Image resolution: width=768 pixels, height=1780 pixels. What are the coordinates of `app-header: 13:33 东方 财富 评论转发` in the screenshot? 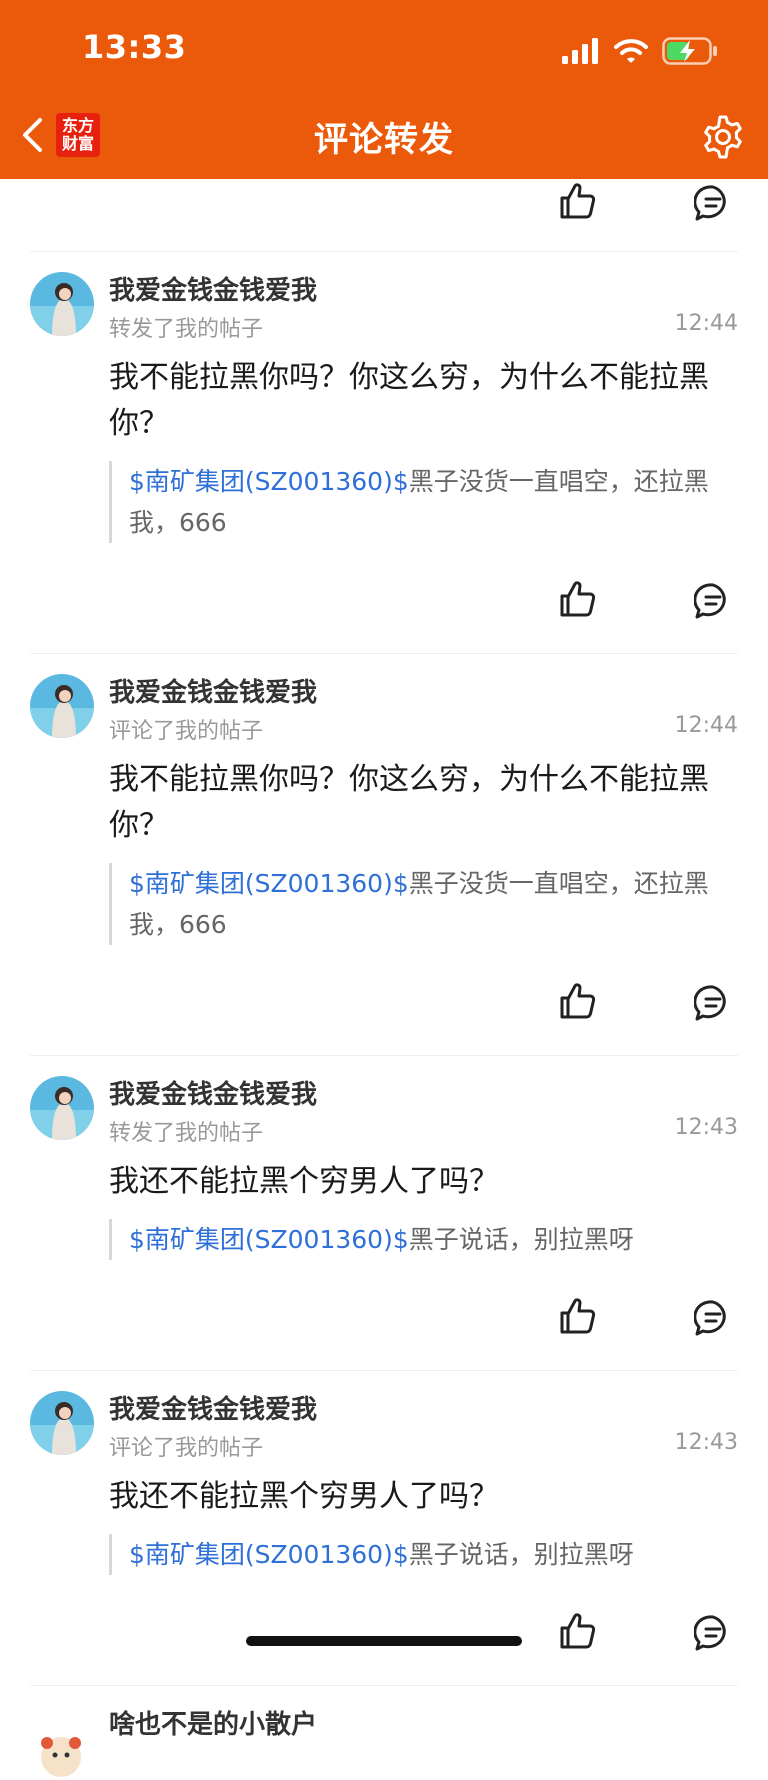 It's located at (384, 89).